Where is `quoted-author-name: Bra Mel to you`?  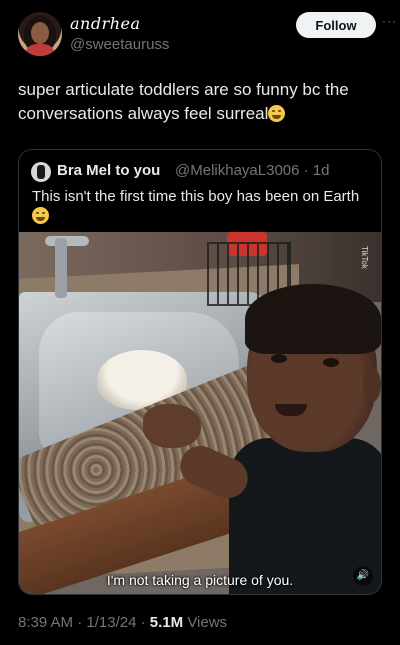
quoted-author-name: Bra Mel to you is located at coordinates (108, 170).